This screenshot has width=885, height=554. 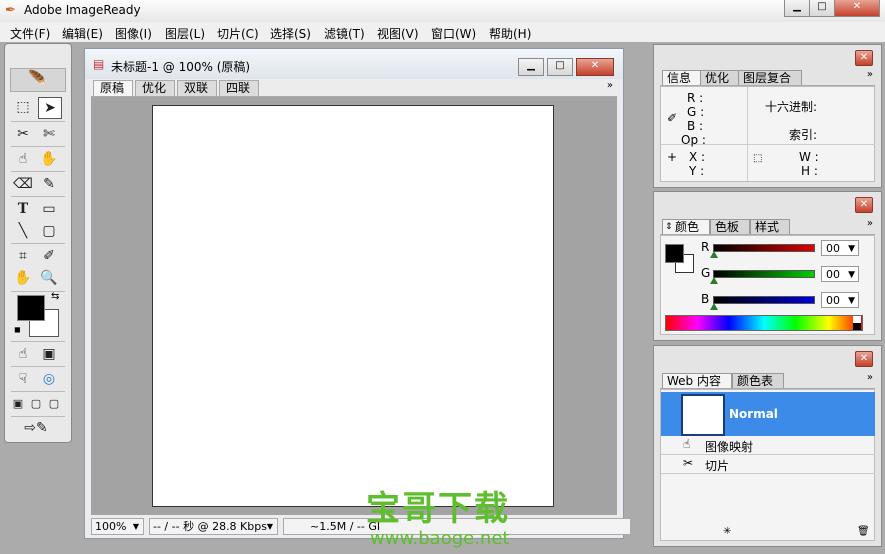 I want to click on green-slider-track, so click(x=764, y=274).